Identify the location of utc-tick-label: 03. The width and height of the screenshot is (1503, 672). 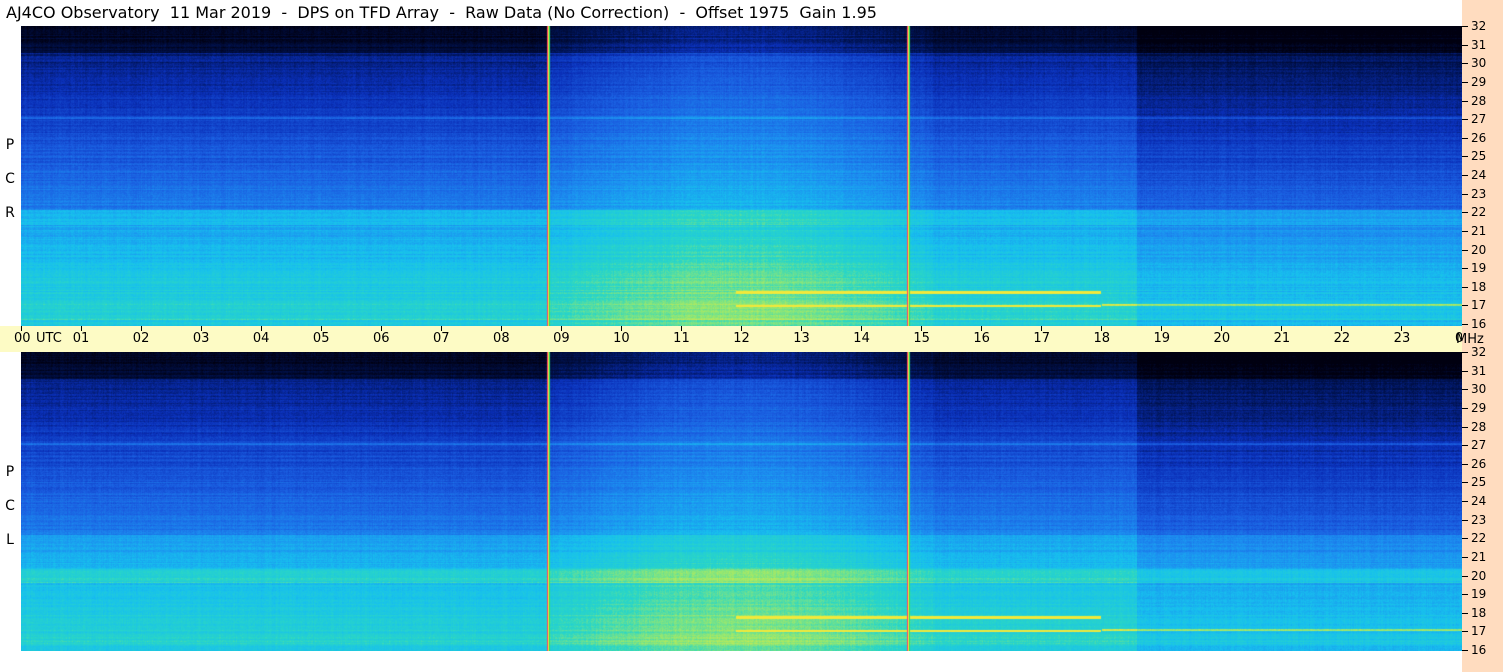
(201, 338).